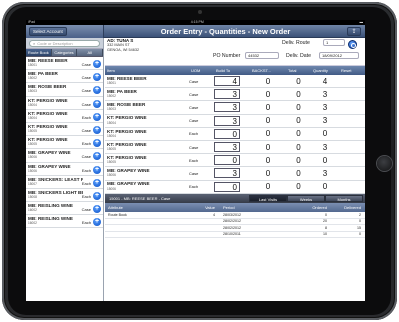 This screenshot has height=322, width=399. What do you see at coordinates (64, 64) in the screenshot?
I see `list-item: MB: REESE BEER 15001 Case +` at bounding box center [64, 64].